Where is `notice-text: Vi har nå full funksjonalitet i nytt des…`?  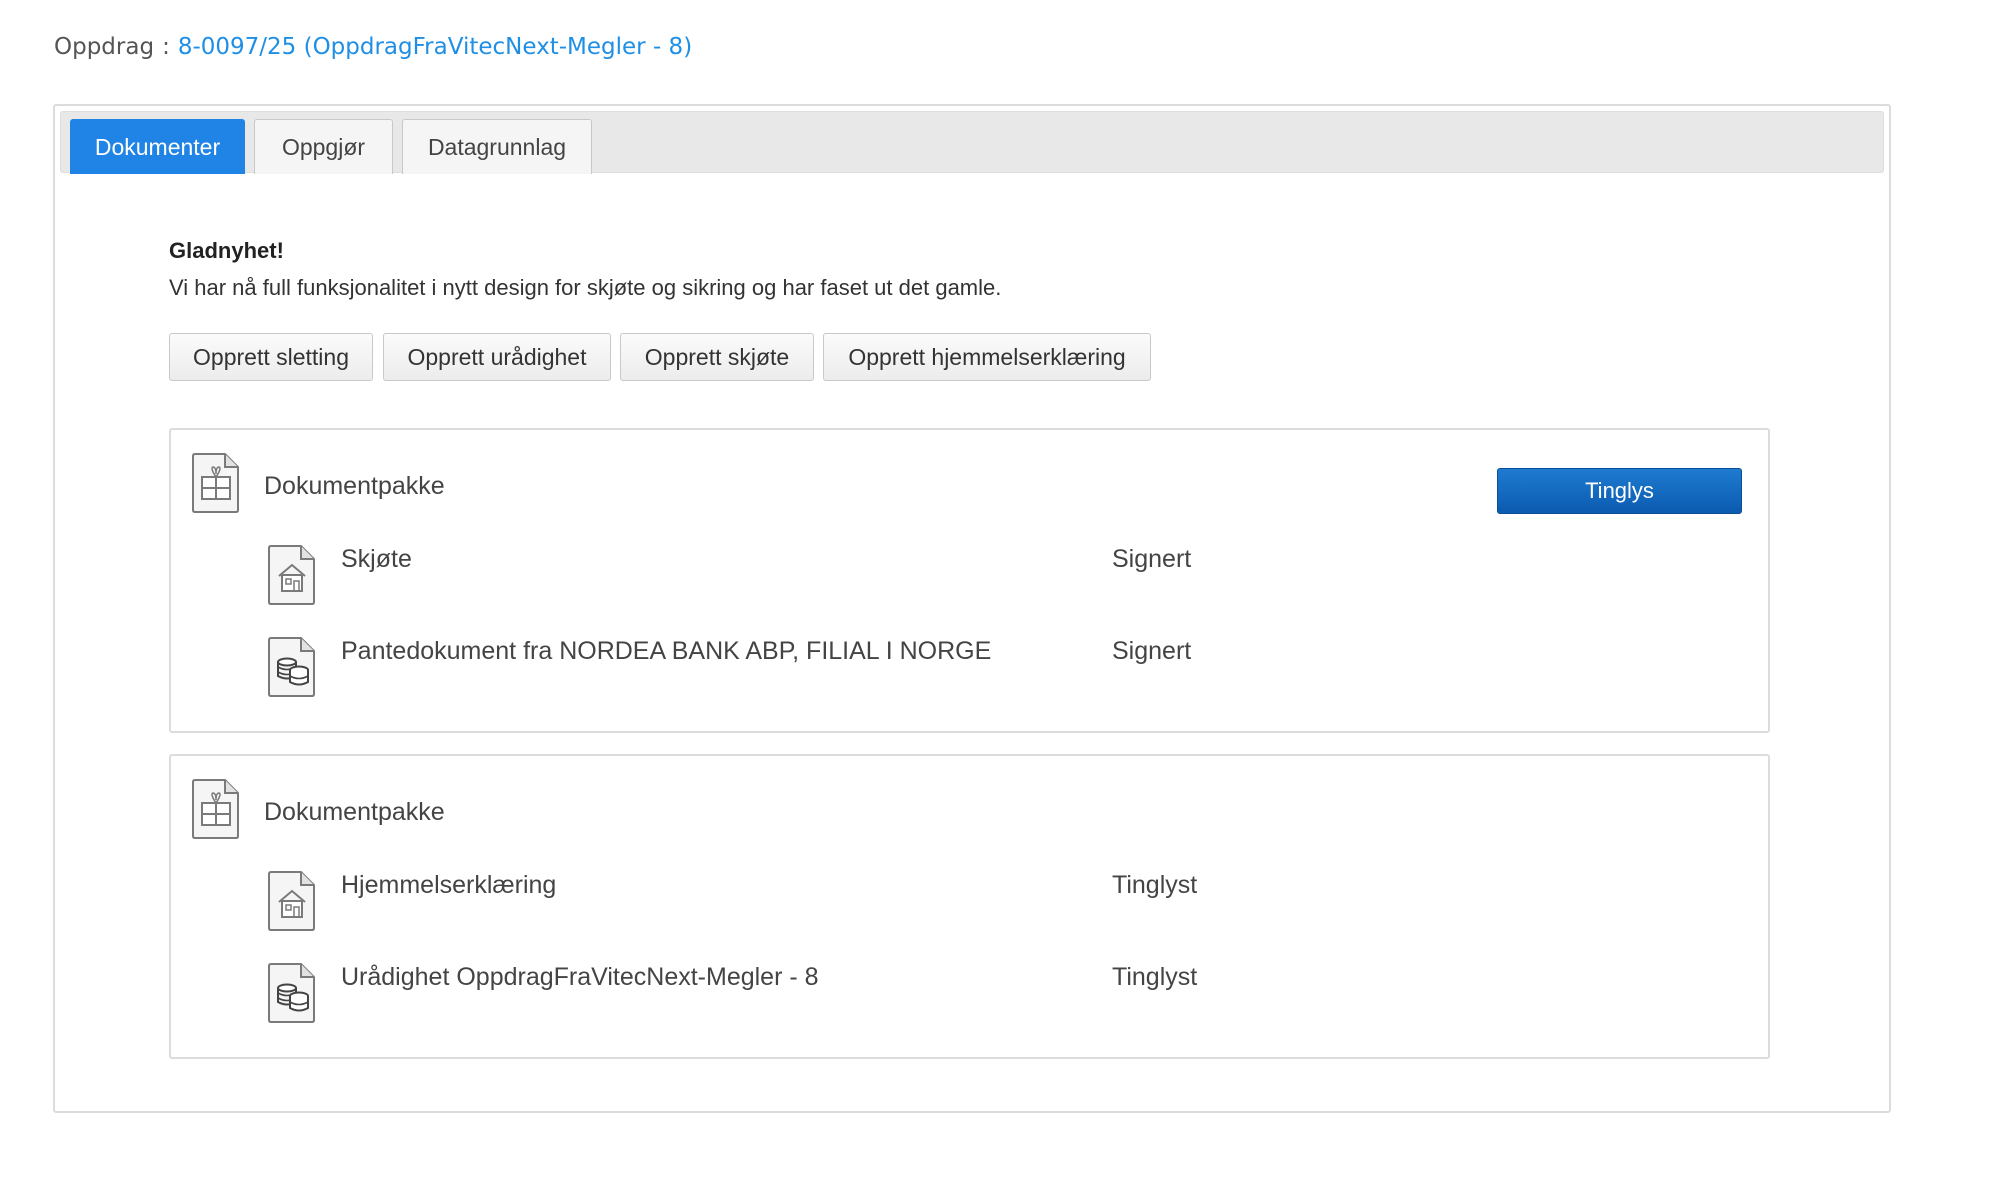 notice-text: Vi har nå full funksjonalitet i nytt des… is located at coordinates (585, 287).